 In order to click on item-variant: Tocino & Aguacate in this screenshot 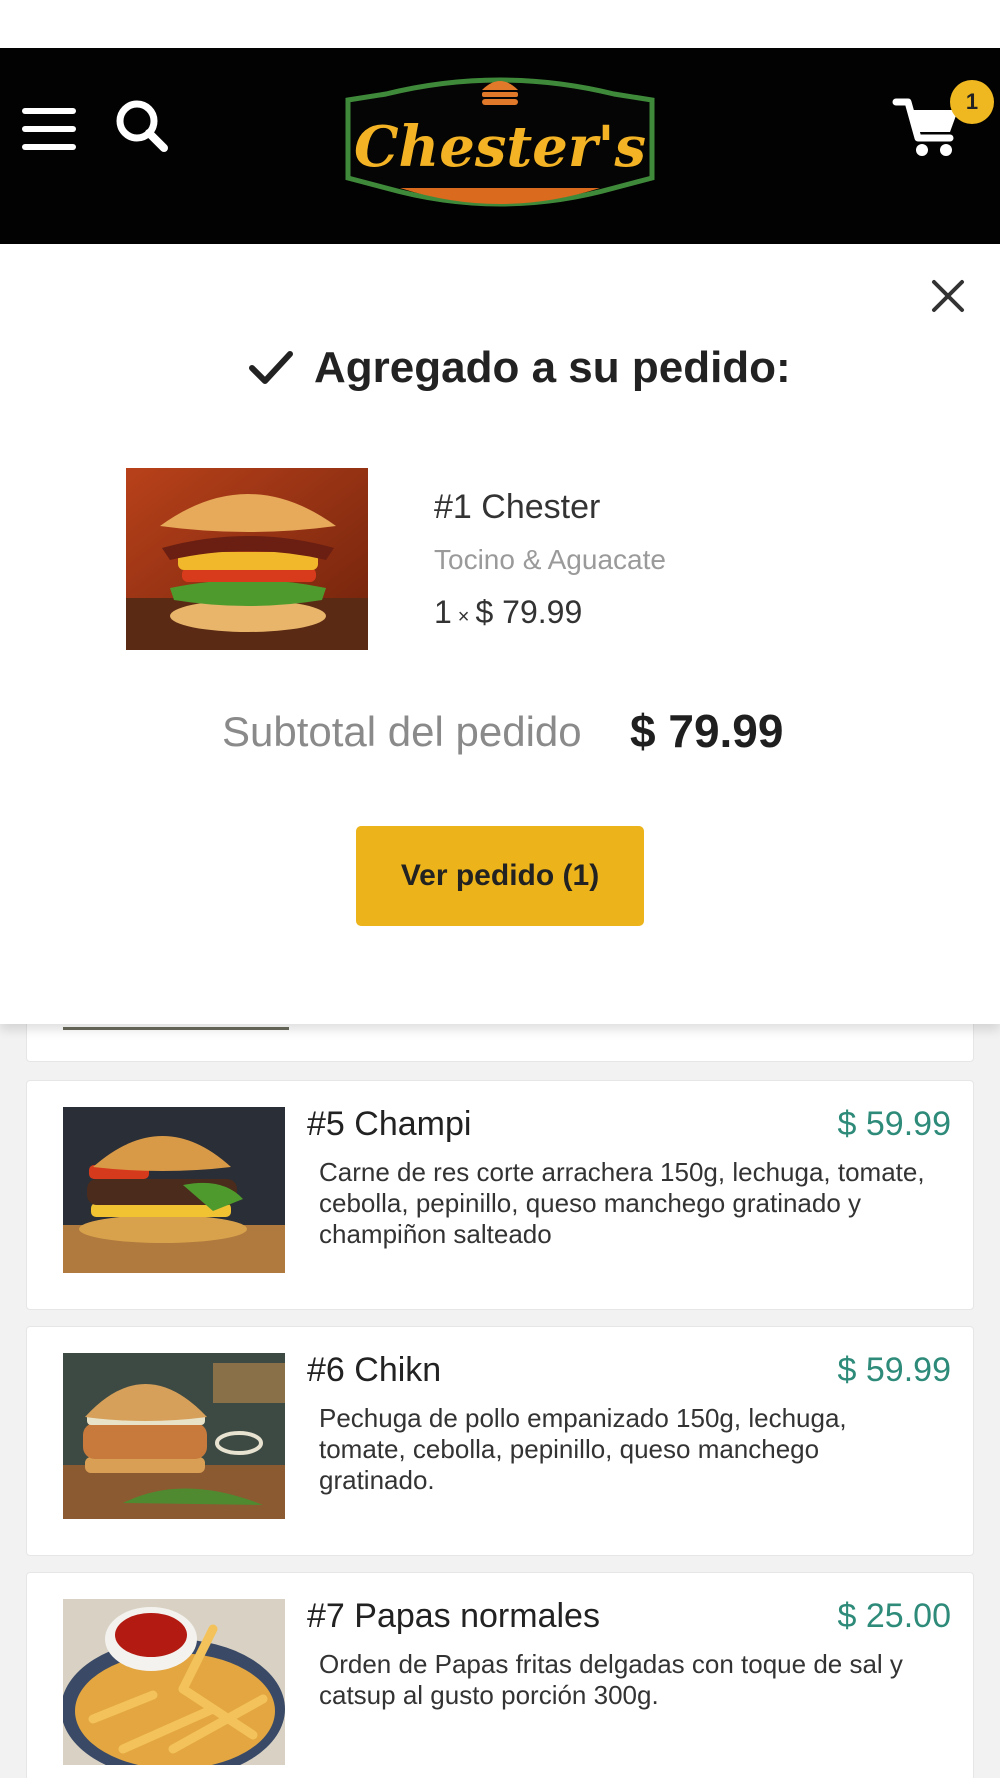, I will do `click(550, 559)`.